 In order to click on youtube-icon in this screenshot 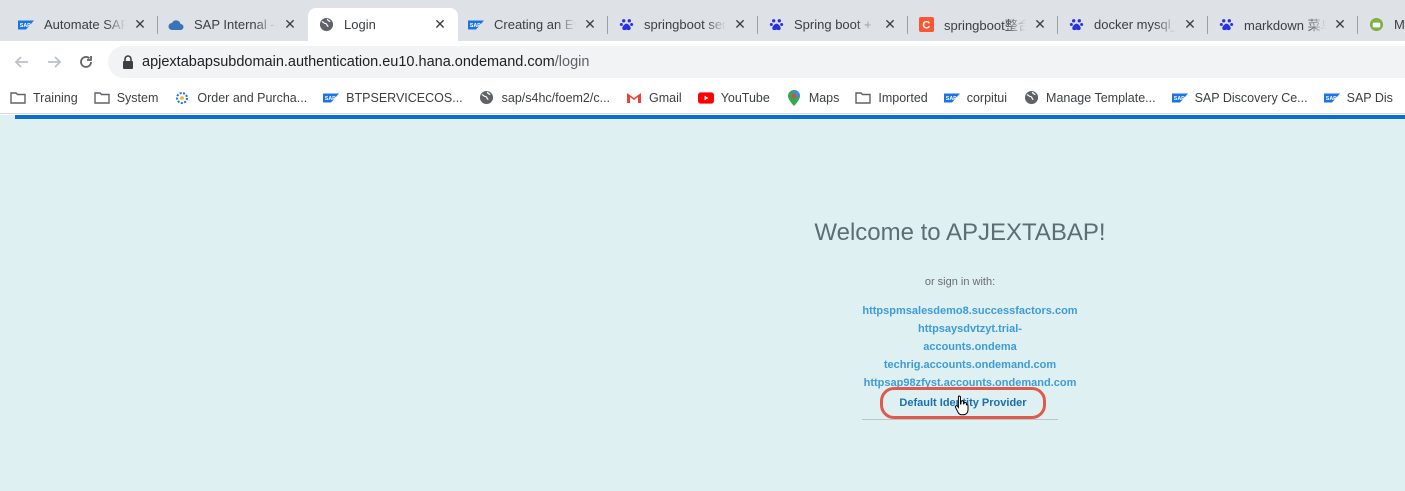, I will do `click(705, 98)`.